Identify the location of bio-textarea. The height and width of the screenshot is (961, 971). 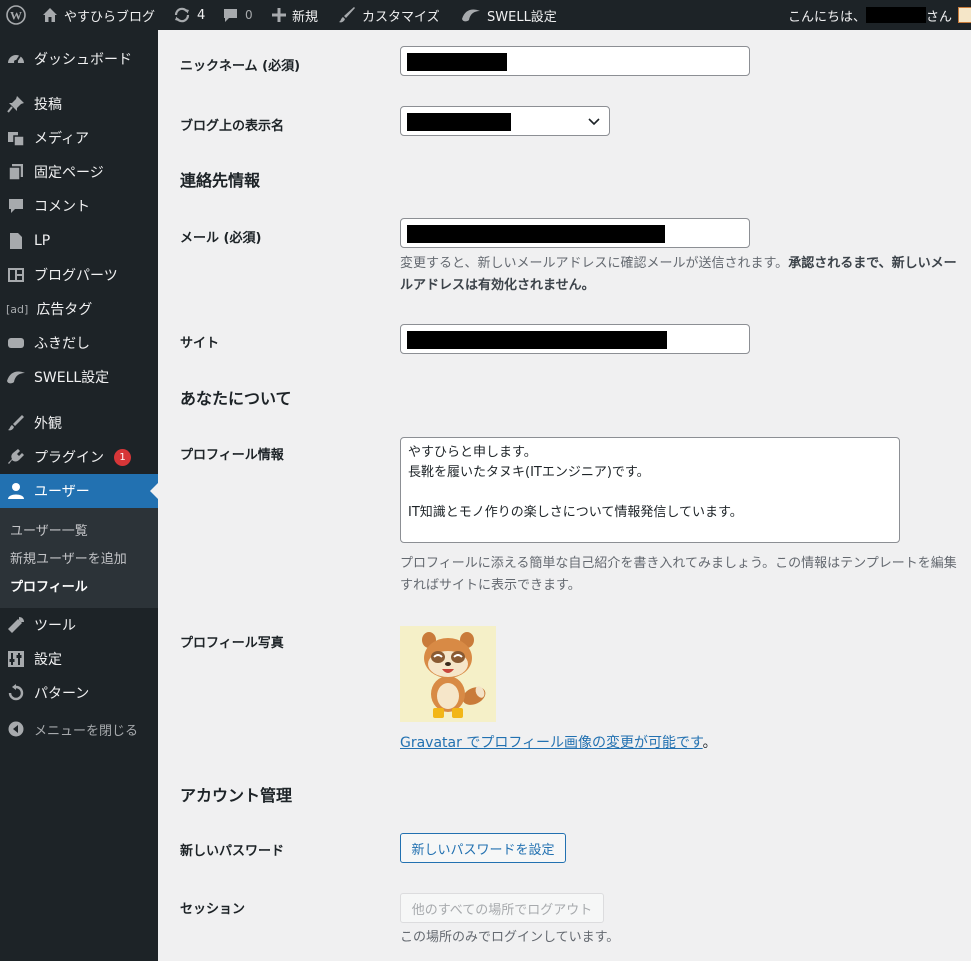
(650, 490).